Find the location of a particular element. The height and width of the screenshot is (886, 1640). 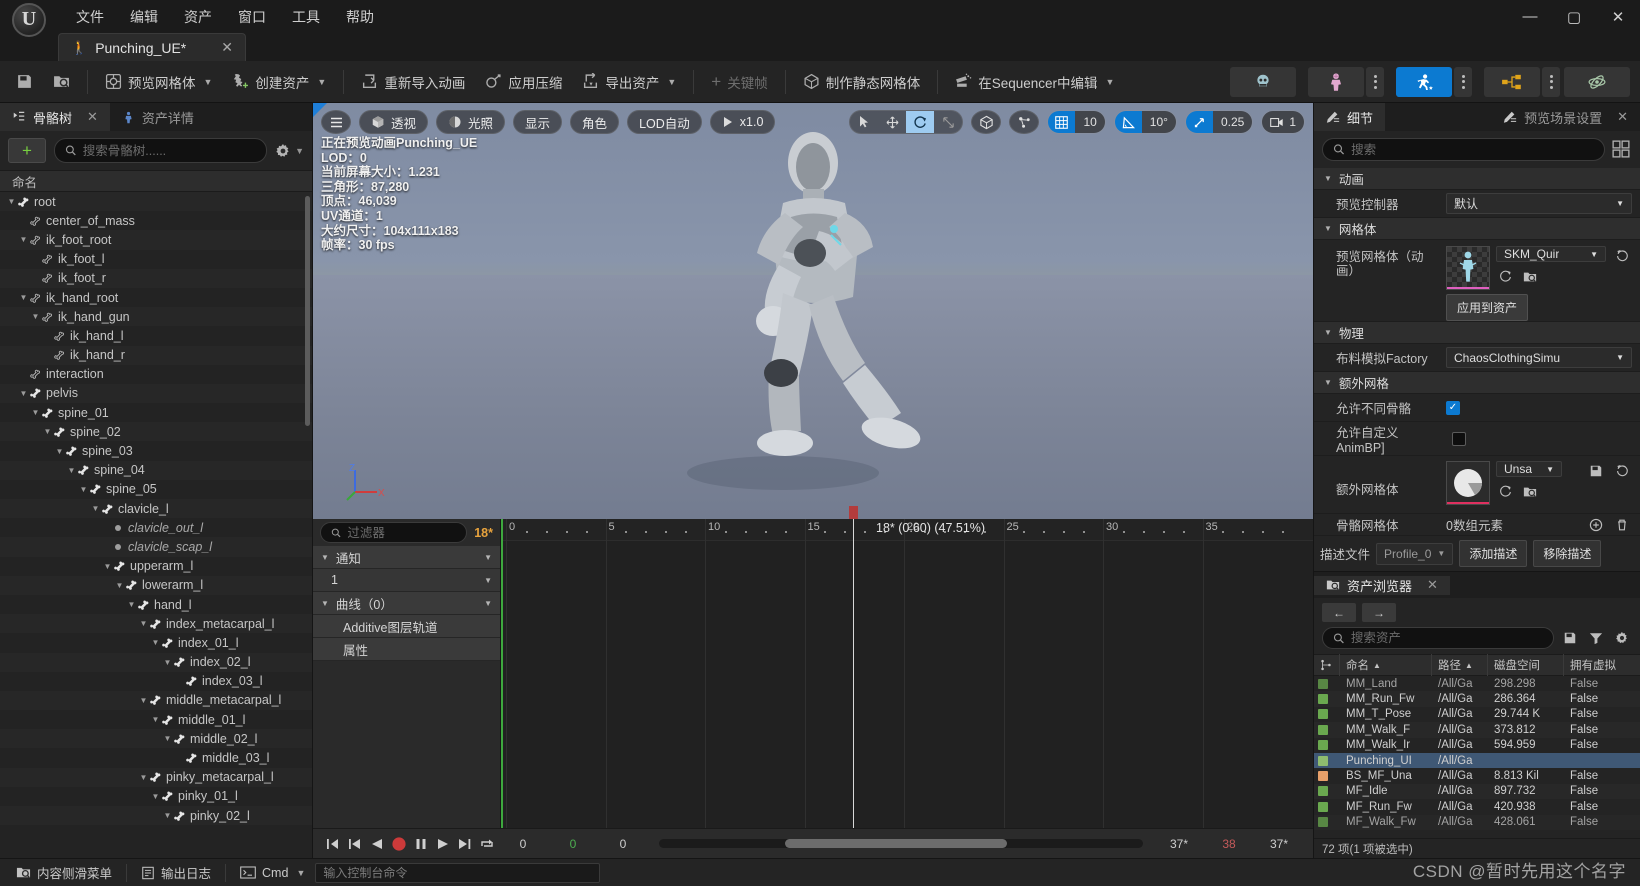

bone-tree-item: ▼ pinky_01_l is located at coordinates (156, 796).